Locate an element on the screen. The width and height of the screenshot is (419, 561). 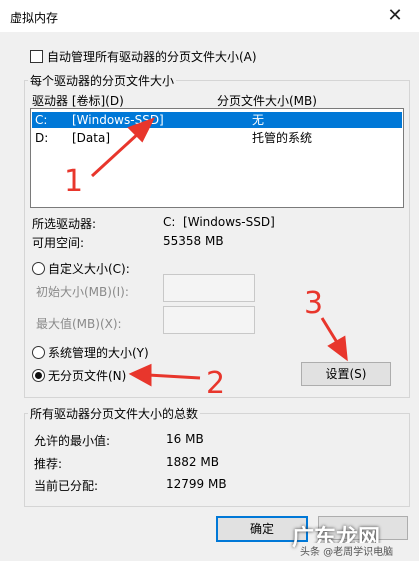
arrow-3-shaft is located at coordinates (330, 331).